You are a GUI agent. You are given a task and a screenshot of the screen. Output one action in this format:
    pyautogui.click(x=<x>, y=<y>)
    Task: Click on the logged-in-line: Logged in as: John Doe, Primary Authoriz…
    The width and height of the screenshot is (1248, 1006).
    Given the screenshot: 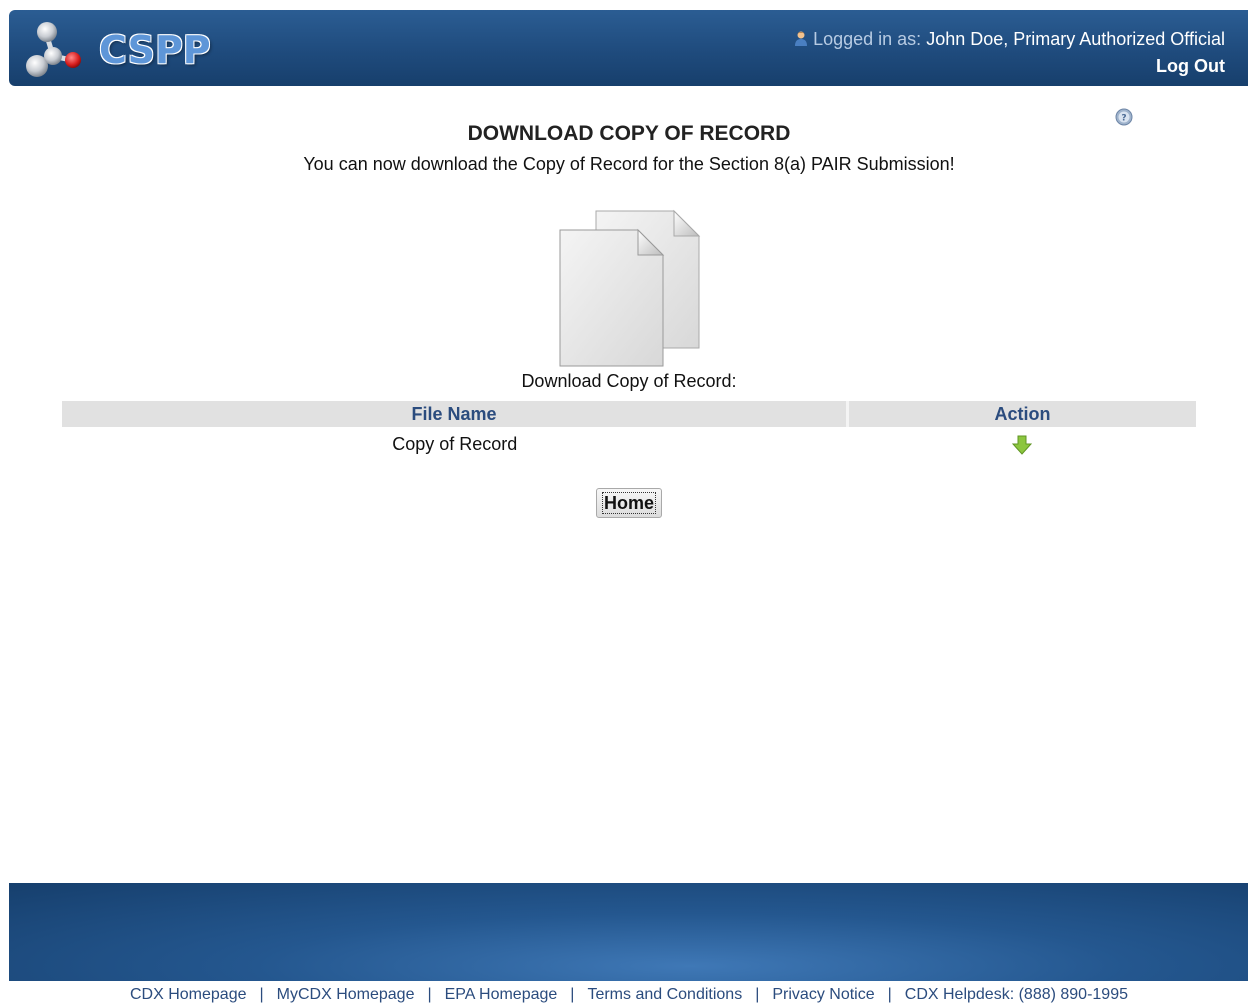 What is the action you would take?
    pyautogui.click(x=1009, y=39)
    